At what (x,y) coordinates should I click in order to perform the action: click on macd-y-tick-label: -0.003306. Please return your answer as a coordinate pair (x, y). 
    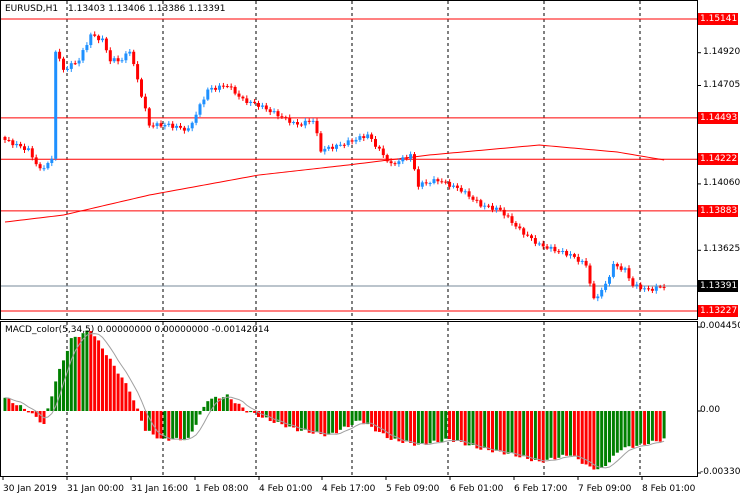
    Looking at the image, I should click on (720, 472).